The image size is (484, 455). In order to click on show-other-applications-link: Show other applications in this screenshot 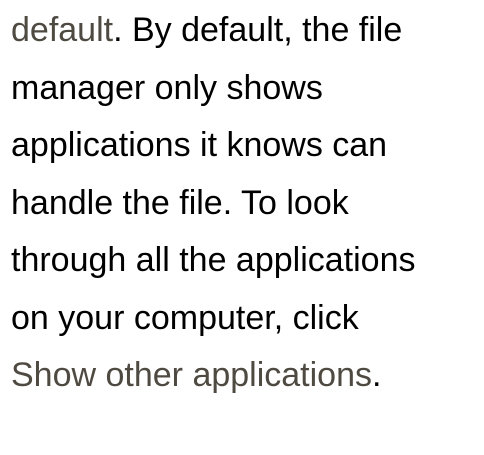, I will do `click(191, 375)`.